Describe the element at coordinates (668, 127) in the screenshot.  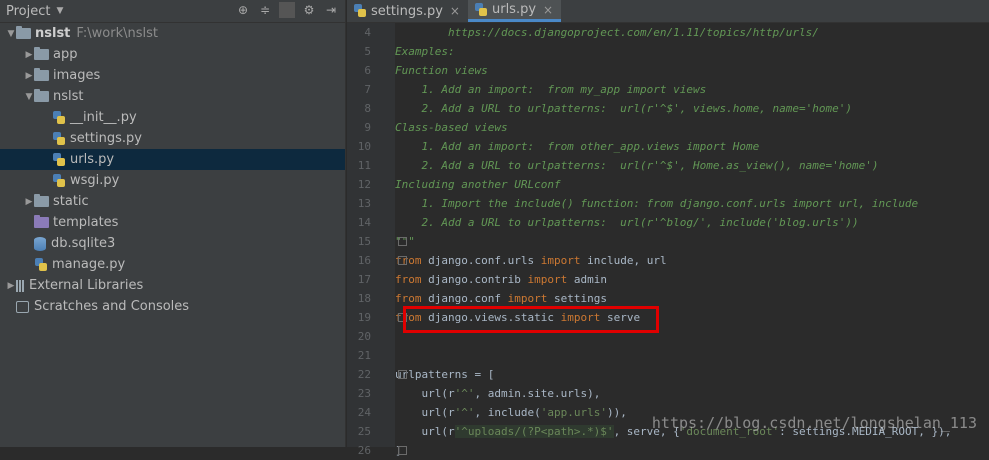
I see `code-line: 9 Class-based views` at that location.